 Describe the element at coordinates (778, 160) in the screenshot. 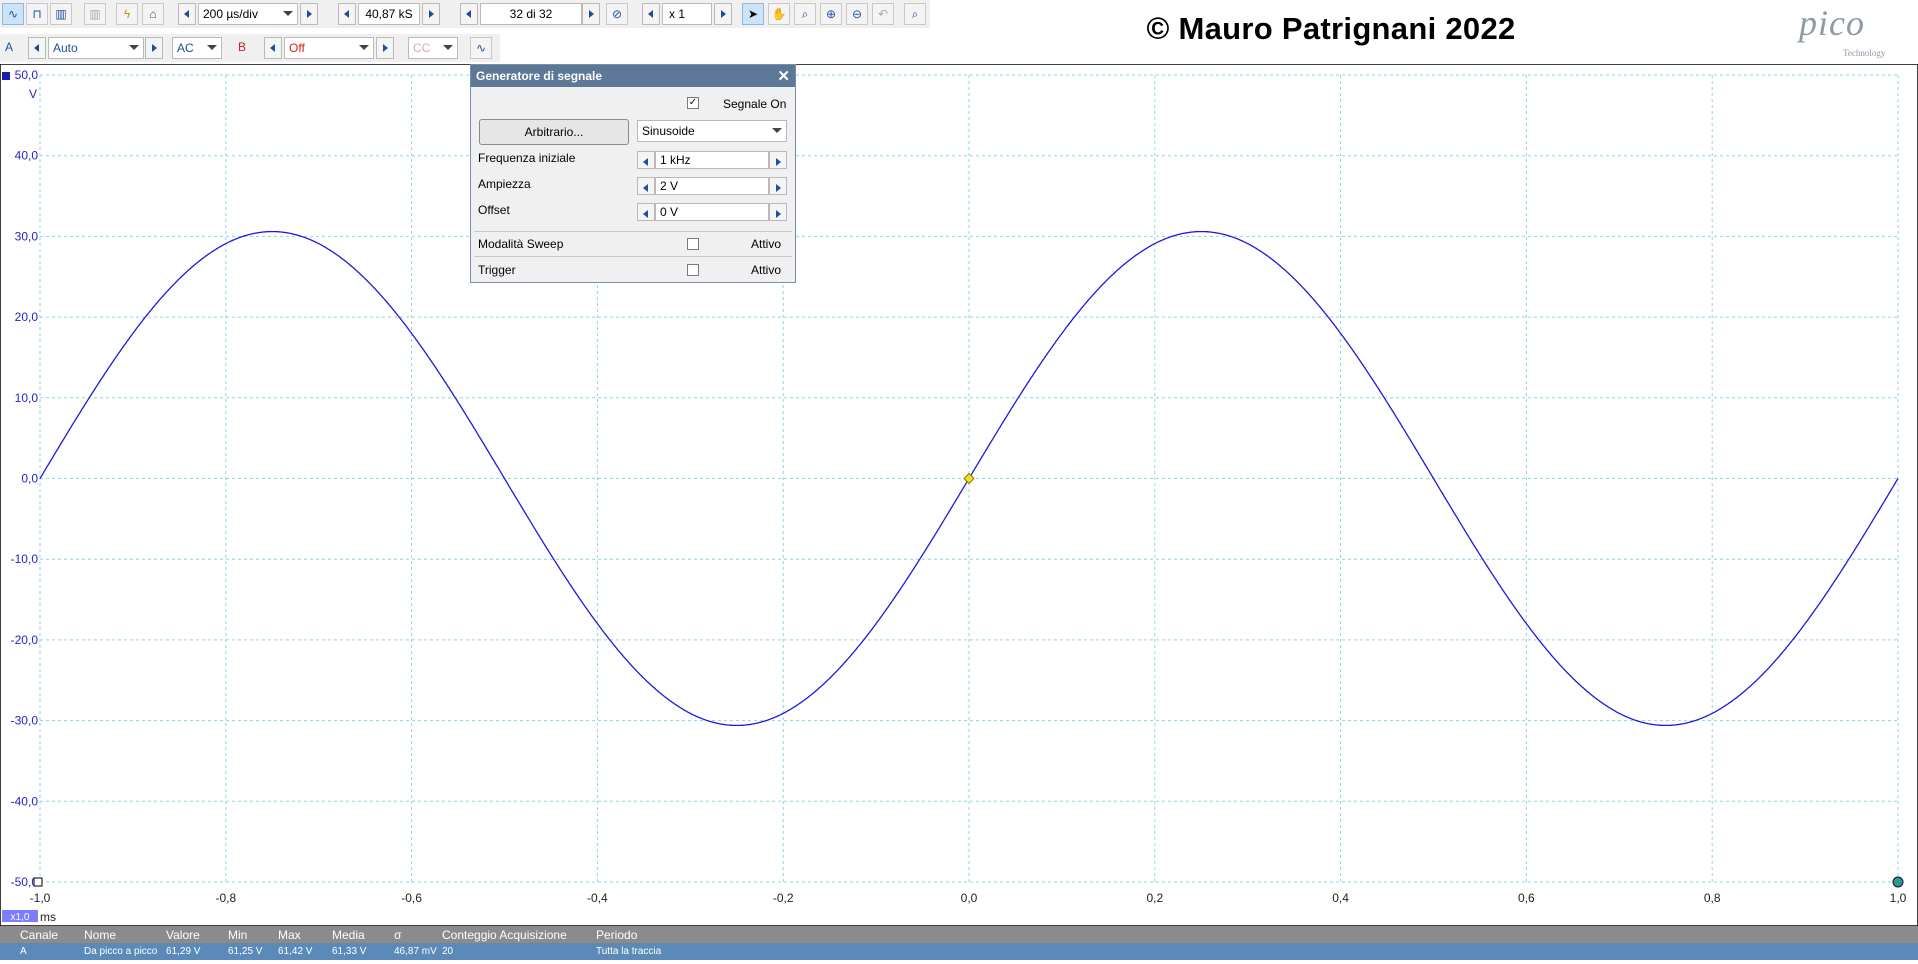

I see `start-frequency-next-icon` at that location.